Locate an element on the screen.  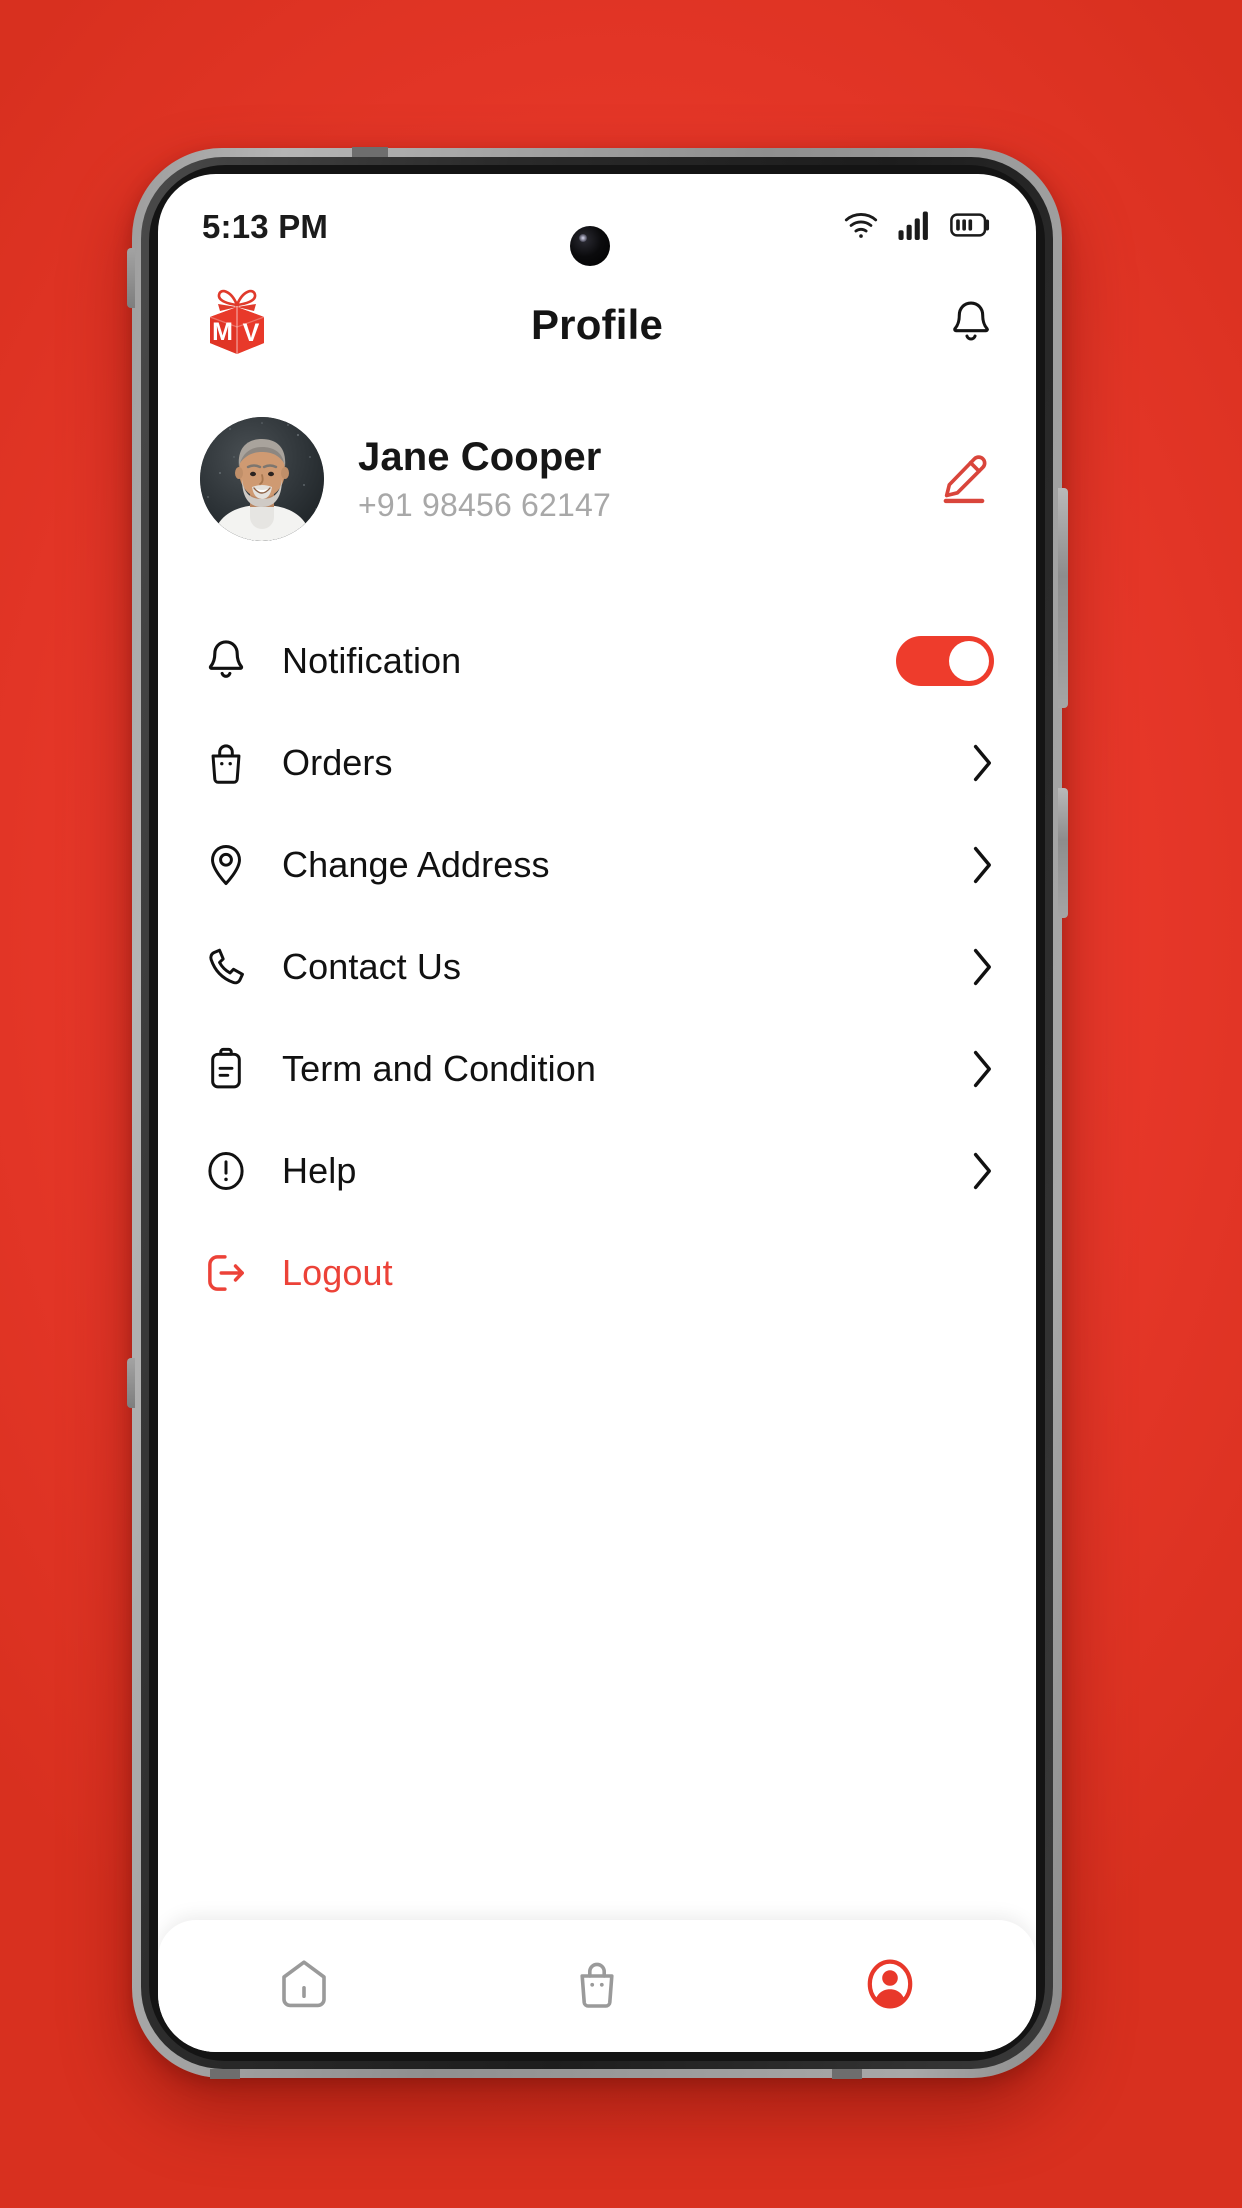
menu-item-logout: Logout is located at coordinates (597, 1273).